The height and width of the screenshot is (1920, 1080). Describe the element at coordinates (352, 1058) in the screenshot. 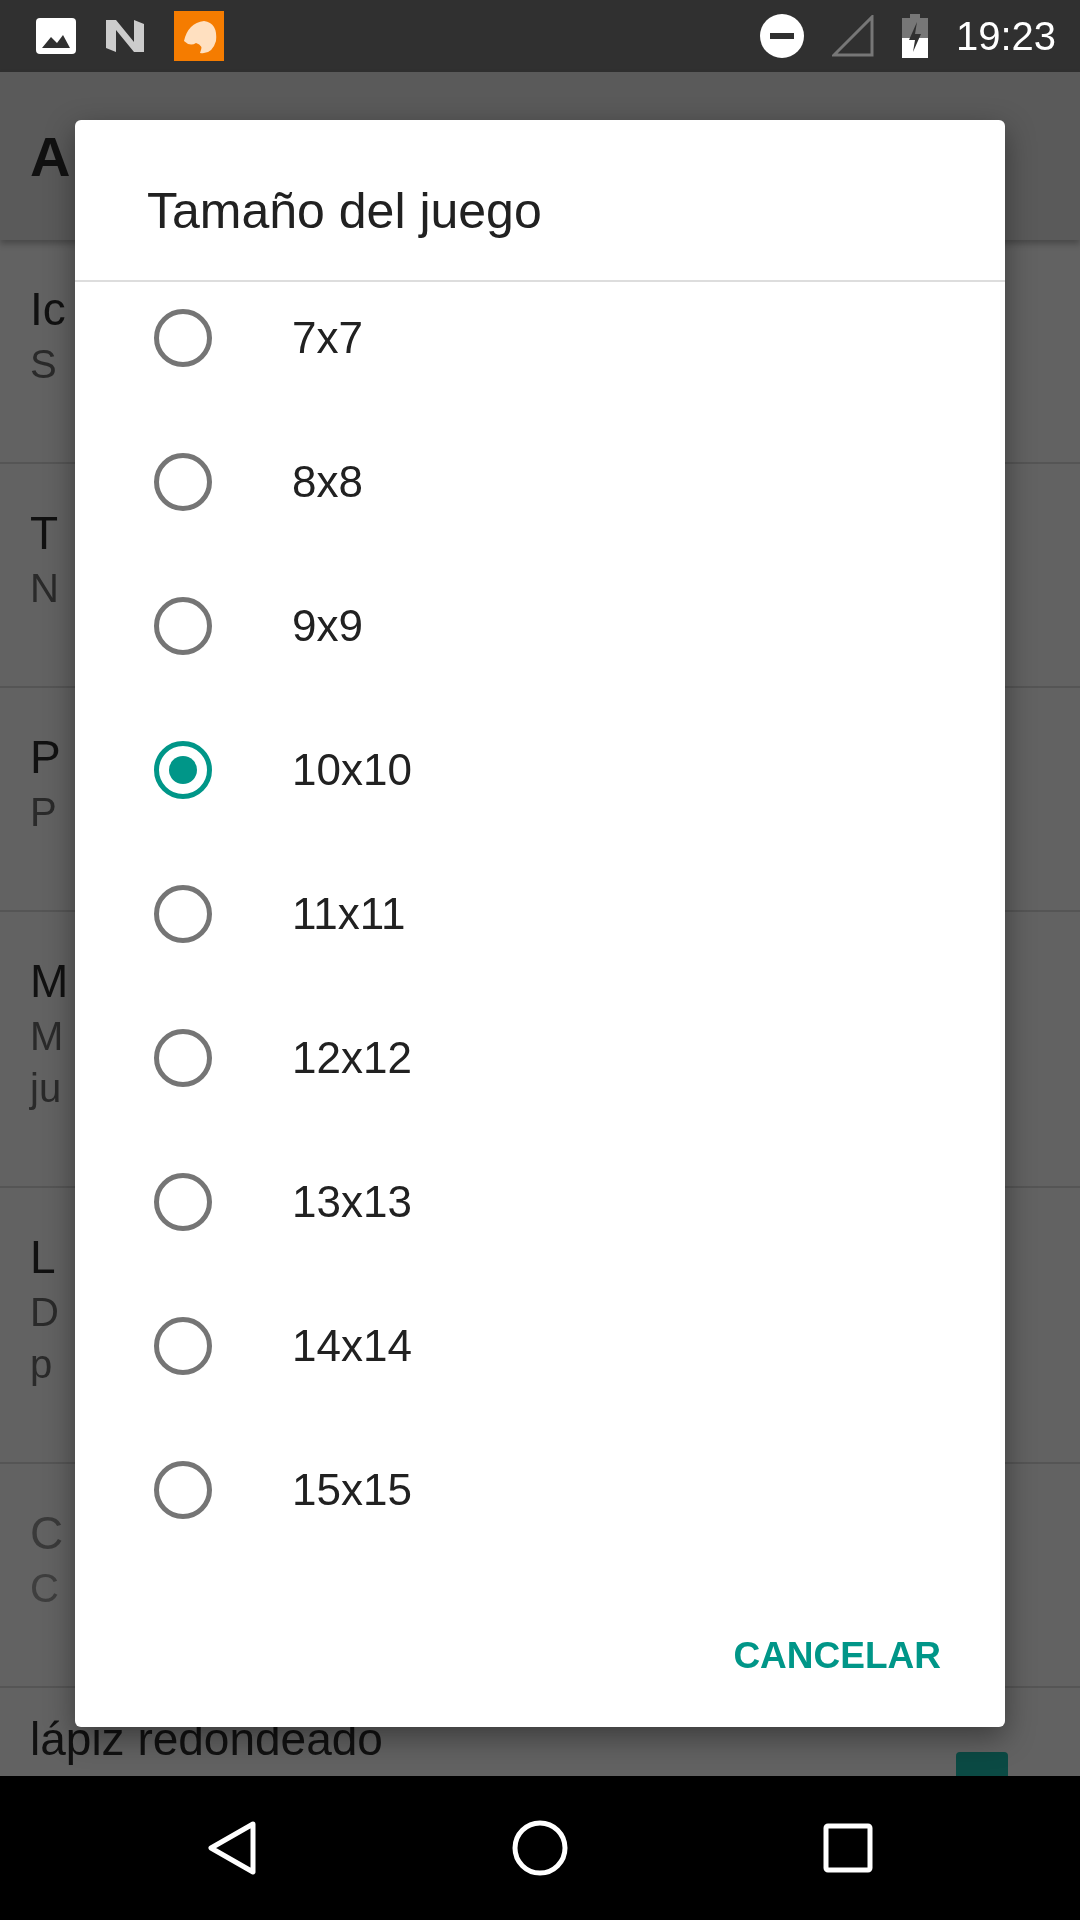

I see `option-label: 12x12` at that location.